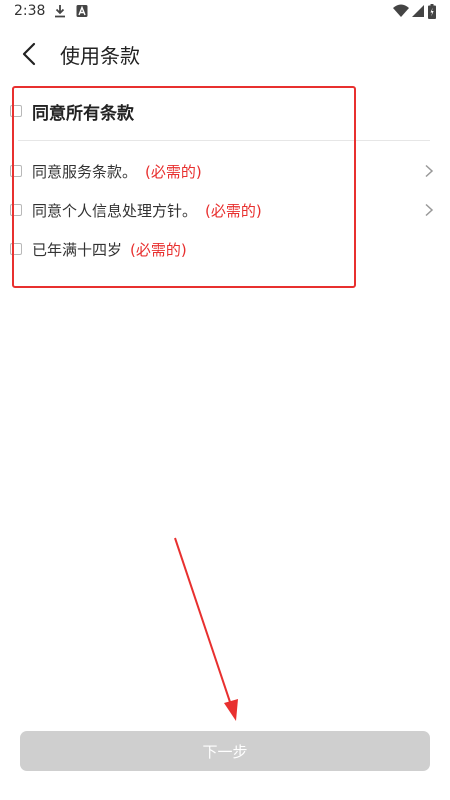 The height and width of the screenshot is (800, 450). What do you see at coordinates (418, 11) in the screenshot?
I see `signal-icon` at bounding box center [418, 11].